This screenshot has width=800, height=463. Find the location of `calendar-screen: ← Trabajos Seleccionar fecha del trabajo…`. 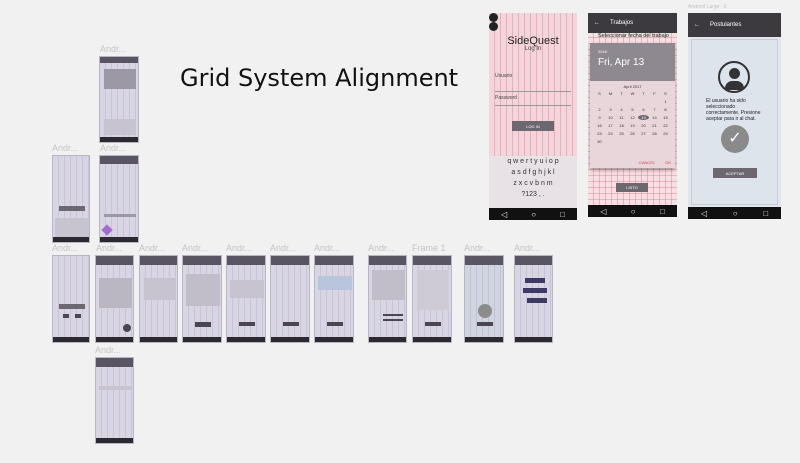

calendar-screen: ← Trabajos Seleccionar fecha del trabajo… is located at coordinates (632, 115).